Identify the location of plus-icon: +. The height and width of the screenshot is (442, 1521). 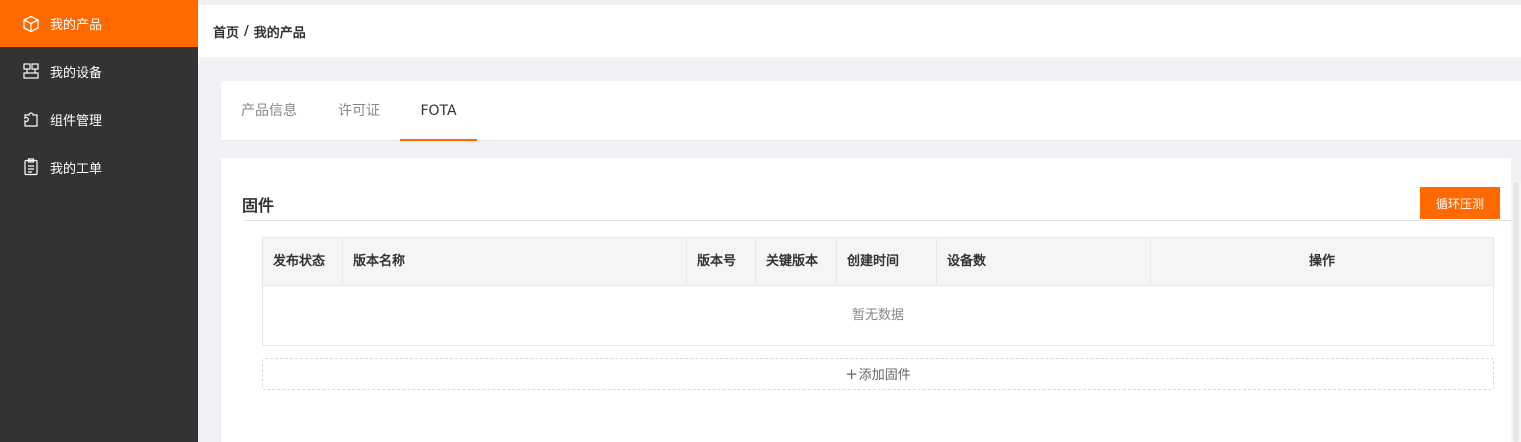
(851, 374).